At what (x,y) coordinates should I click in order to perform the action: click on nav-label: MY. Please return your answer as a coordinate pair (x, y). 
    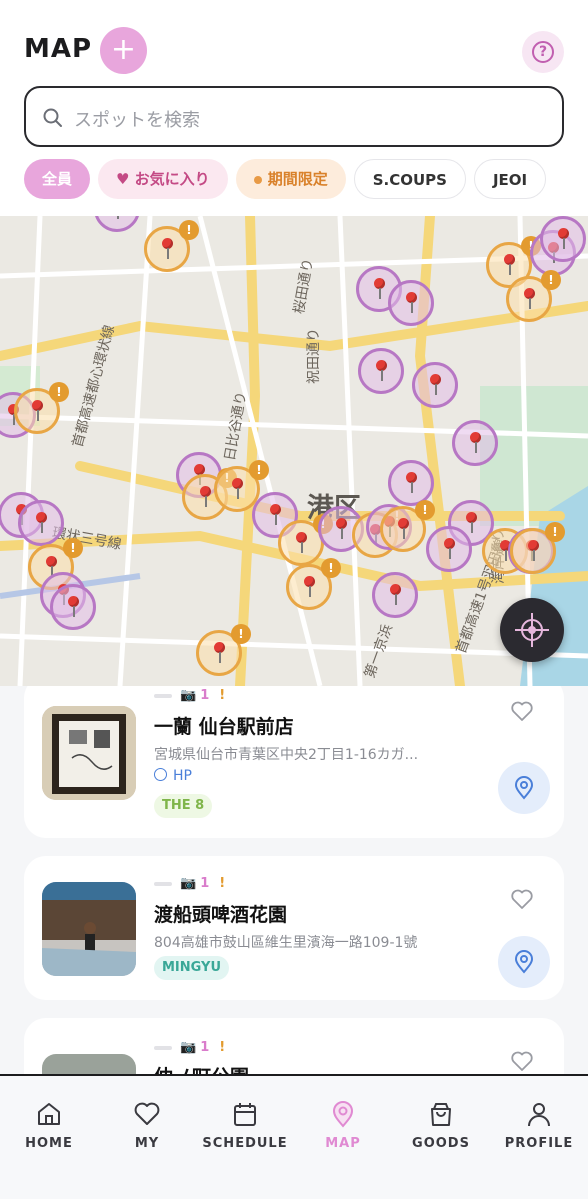
    Looking at the image, I should click on (147, 1143).